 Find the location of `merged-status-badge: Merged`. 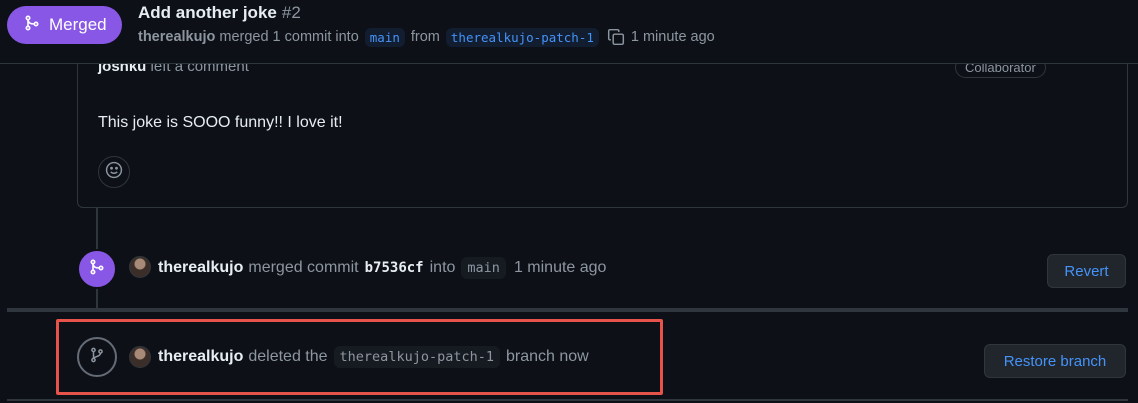

merged-status-badge: Merged is located at coordinates (64, 25).